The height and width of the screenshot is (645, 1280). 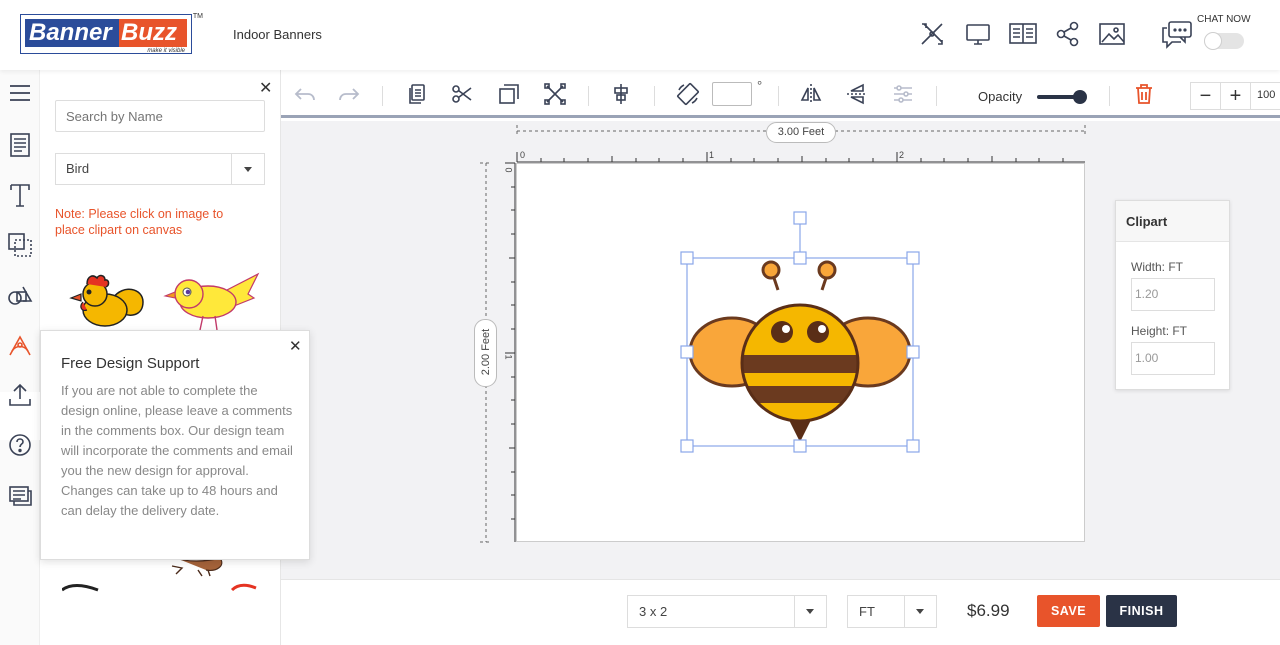 What do you see at coordinates (245, 587) in the screenshot?
I see `red-bird-clipart-thumb` at bounding box center [245, 587].